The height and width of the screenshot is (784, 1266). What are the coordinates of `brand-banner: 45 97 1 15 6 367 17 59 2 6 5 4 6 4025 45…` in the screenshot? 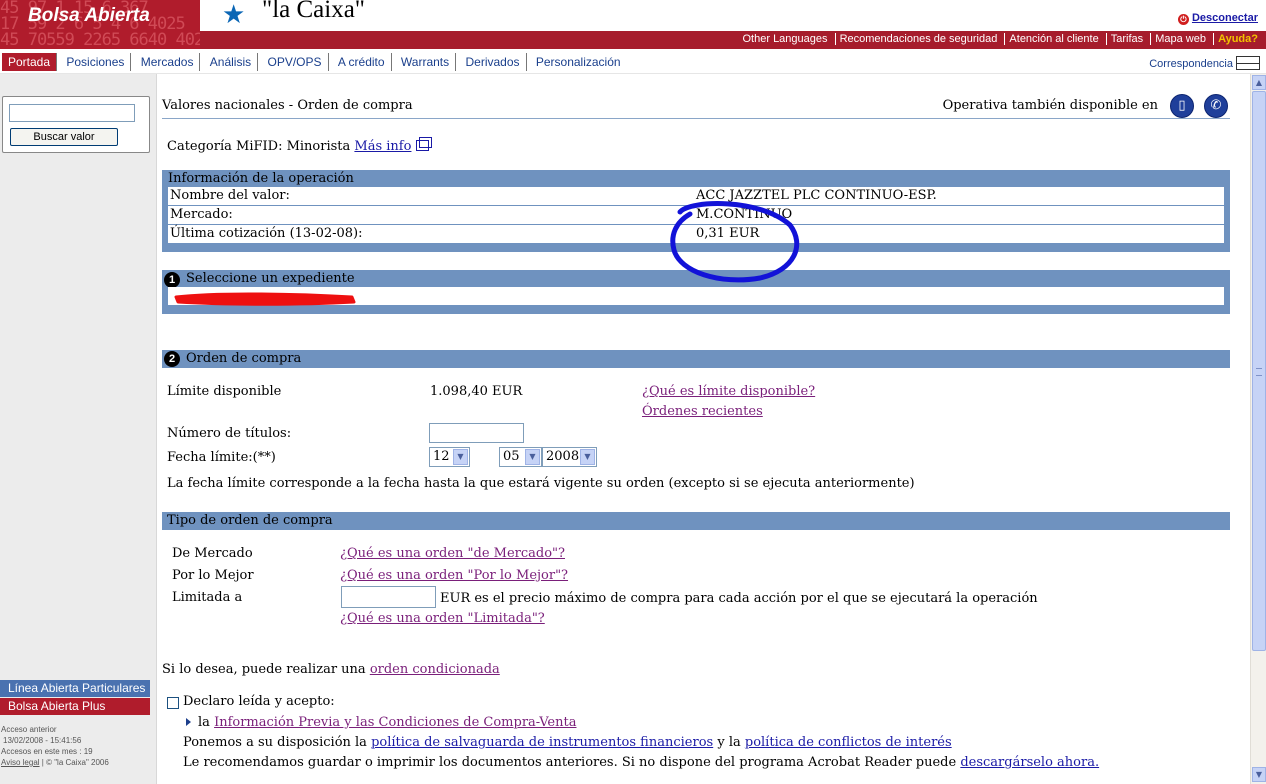 It's located at (100, 24).